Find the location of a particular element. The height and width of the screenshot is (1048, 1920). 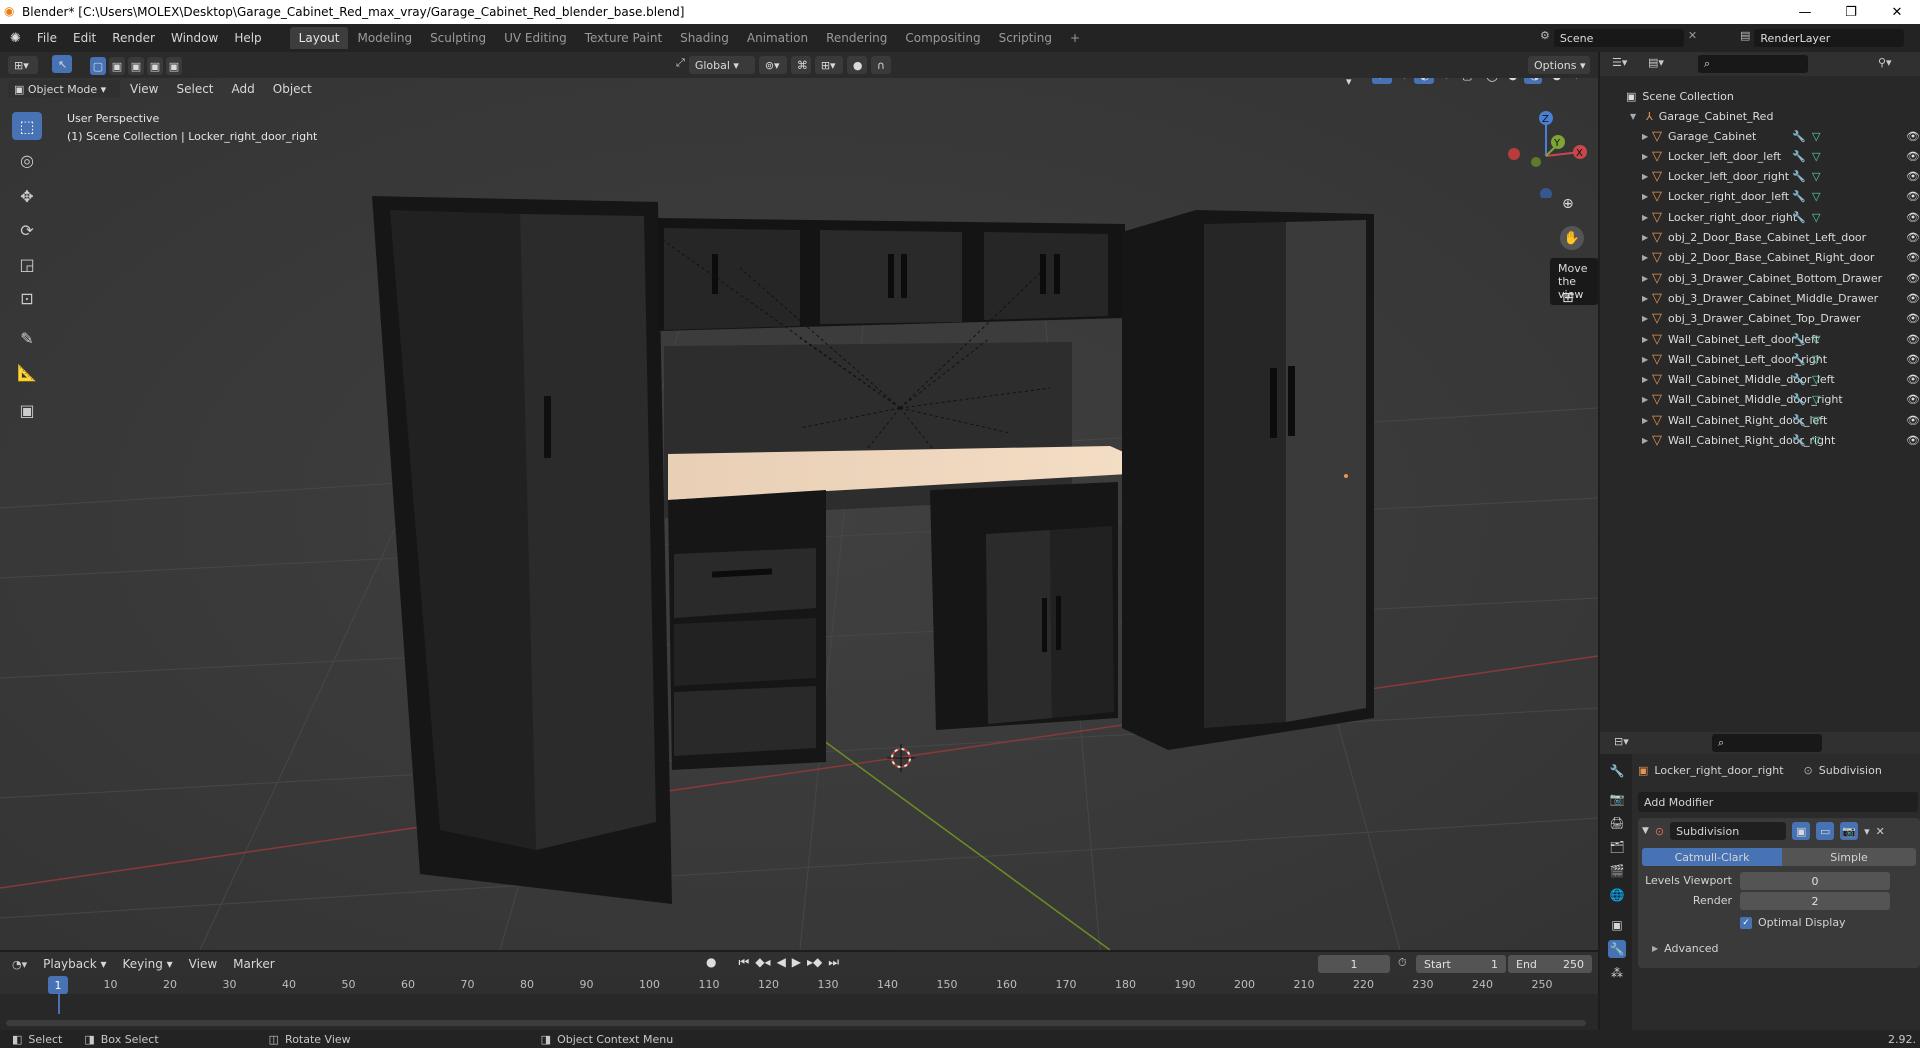

tab-layout: Layout is located at coordinates (319, 38).